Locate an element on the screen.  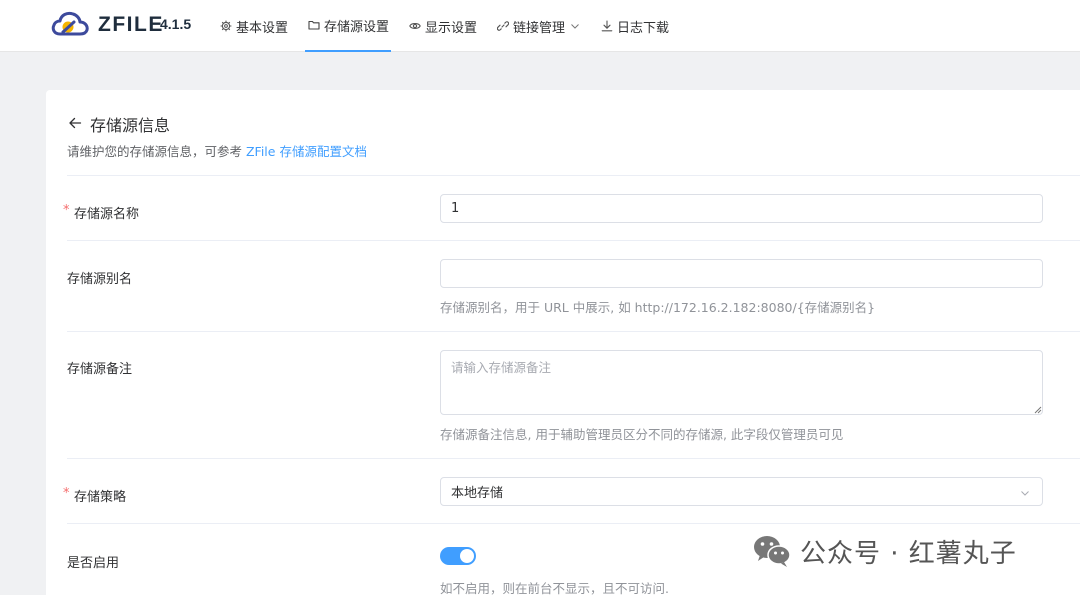
app-version: 4.1.5 is located at coordinates (176, 24).